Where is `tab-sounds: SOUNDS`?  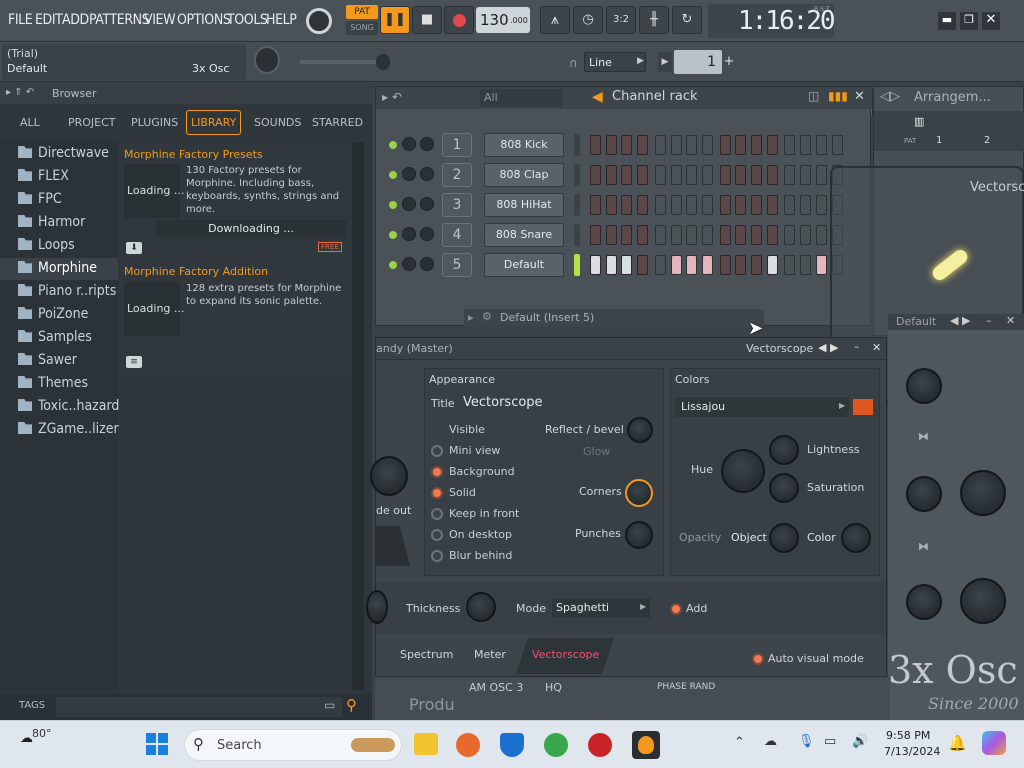
tab-sounds: SOUNDS is located at coordinates (277, 122).